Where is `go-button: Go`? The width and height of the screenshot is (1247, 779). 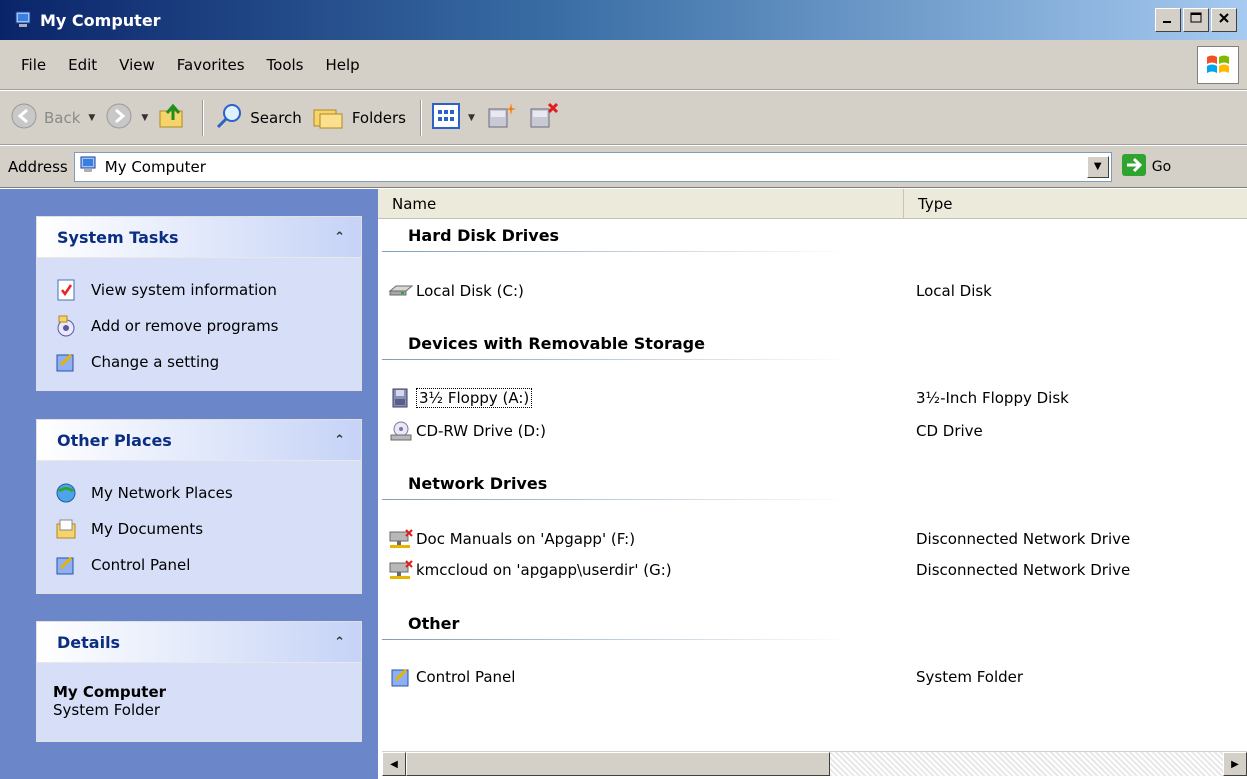
go-button: Go is located at coordinates (1146, 166).